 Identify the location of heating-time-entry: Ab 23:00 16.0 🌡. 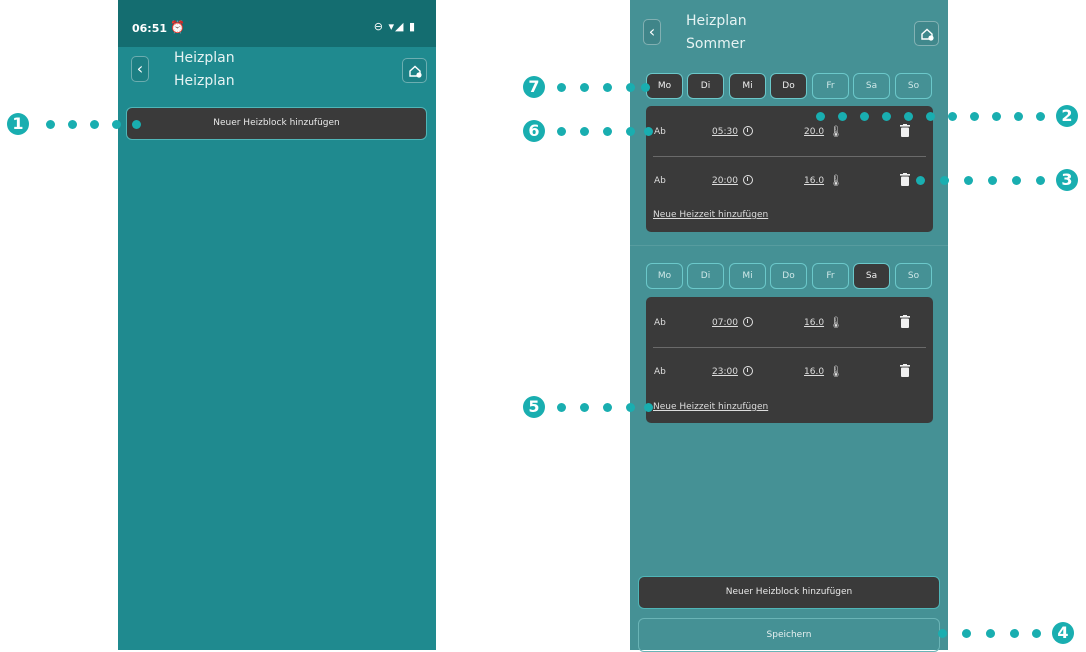
(789, 373).